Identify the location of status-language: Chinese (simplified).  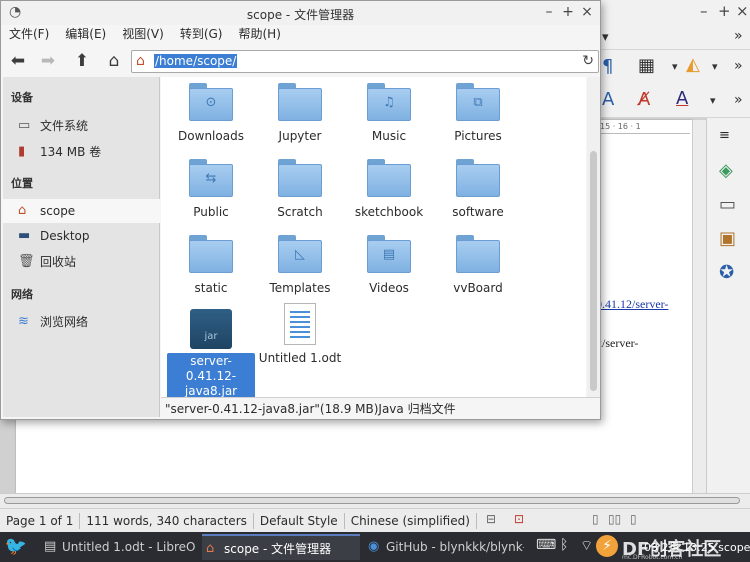
(411, 520).